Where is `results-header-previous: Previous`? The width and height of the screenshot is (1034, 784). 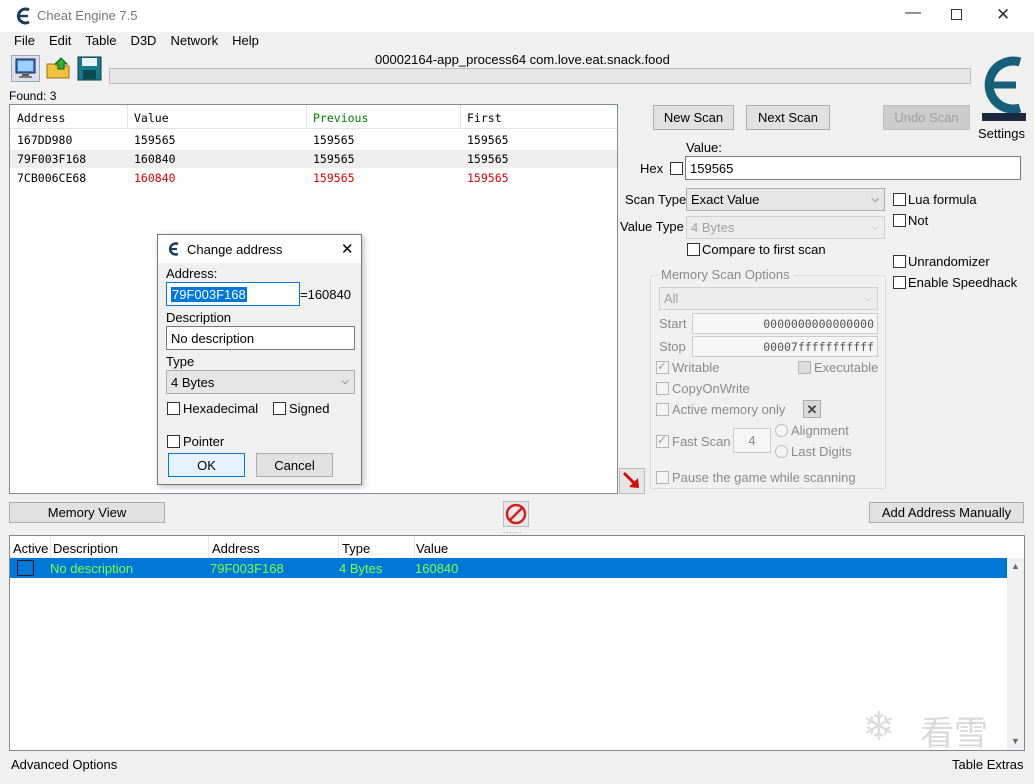
results-header-previous: Previous is located at coordinates (340, 118).